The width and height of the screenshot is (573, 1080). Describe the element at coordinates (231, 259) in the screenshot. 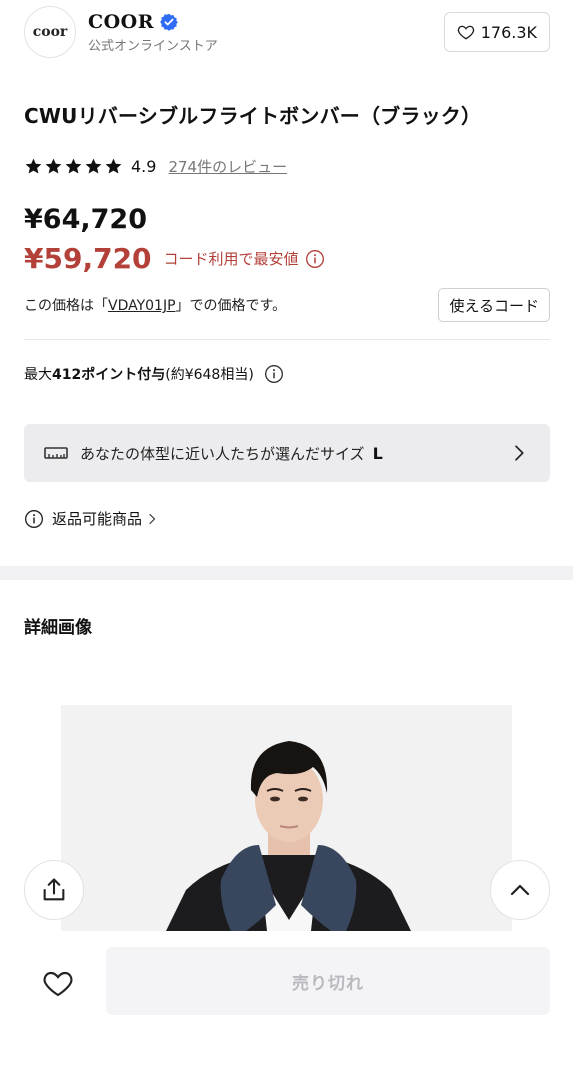

I see `sale-price-note: コード利用で最安値` at that location.